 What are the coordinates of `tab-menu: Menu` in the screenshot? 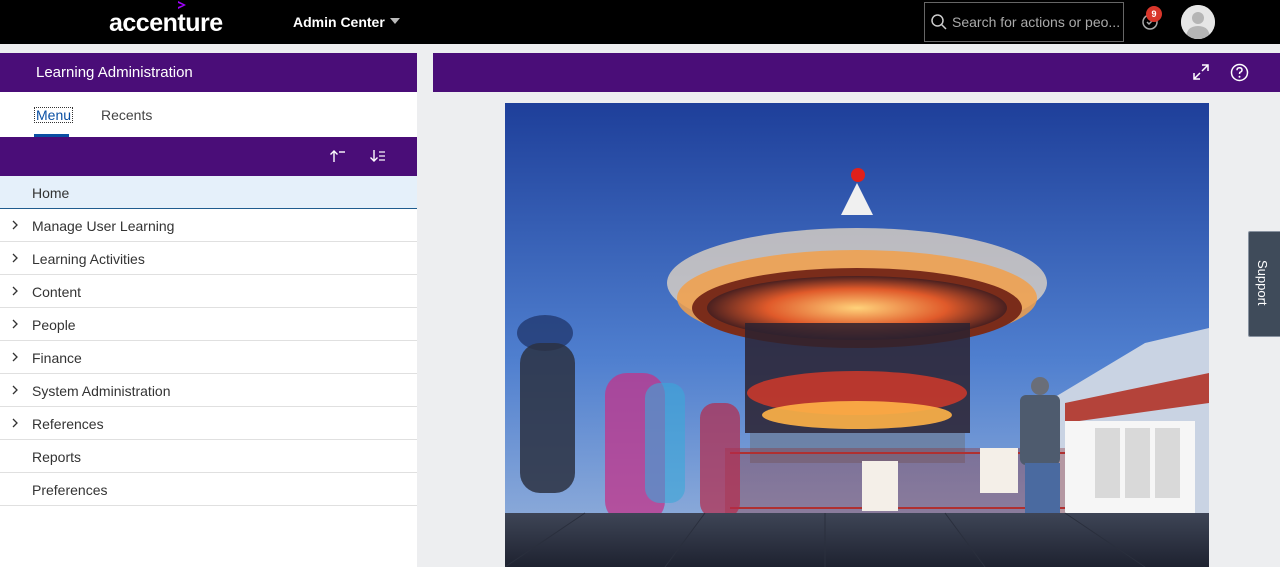 It's located at (54, 115).